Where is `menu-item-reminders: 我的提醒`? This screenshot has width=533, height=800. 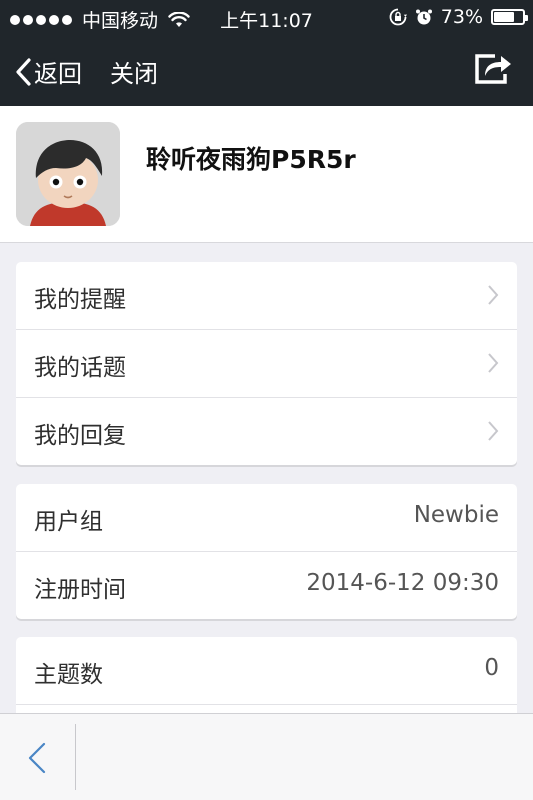
menu-item-reminders: 我的提醒 is located at coordinates (266, 296).